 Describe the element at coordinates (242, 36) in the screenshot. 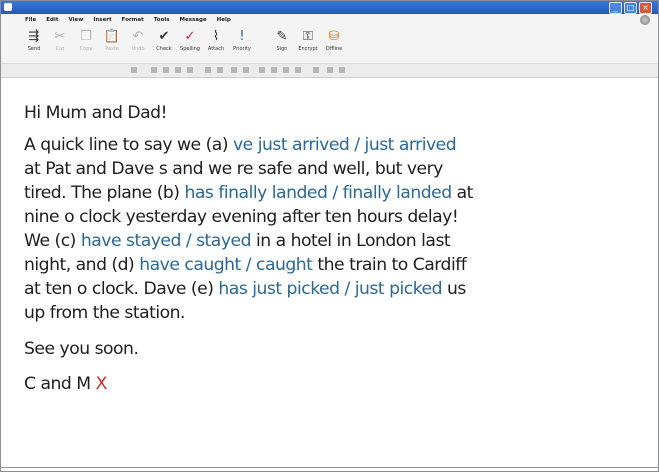

I see `priority-icon: !` at that location.